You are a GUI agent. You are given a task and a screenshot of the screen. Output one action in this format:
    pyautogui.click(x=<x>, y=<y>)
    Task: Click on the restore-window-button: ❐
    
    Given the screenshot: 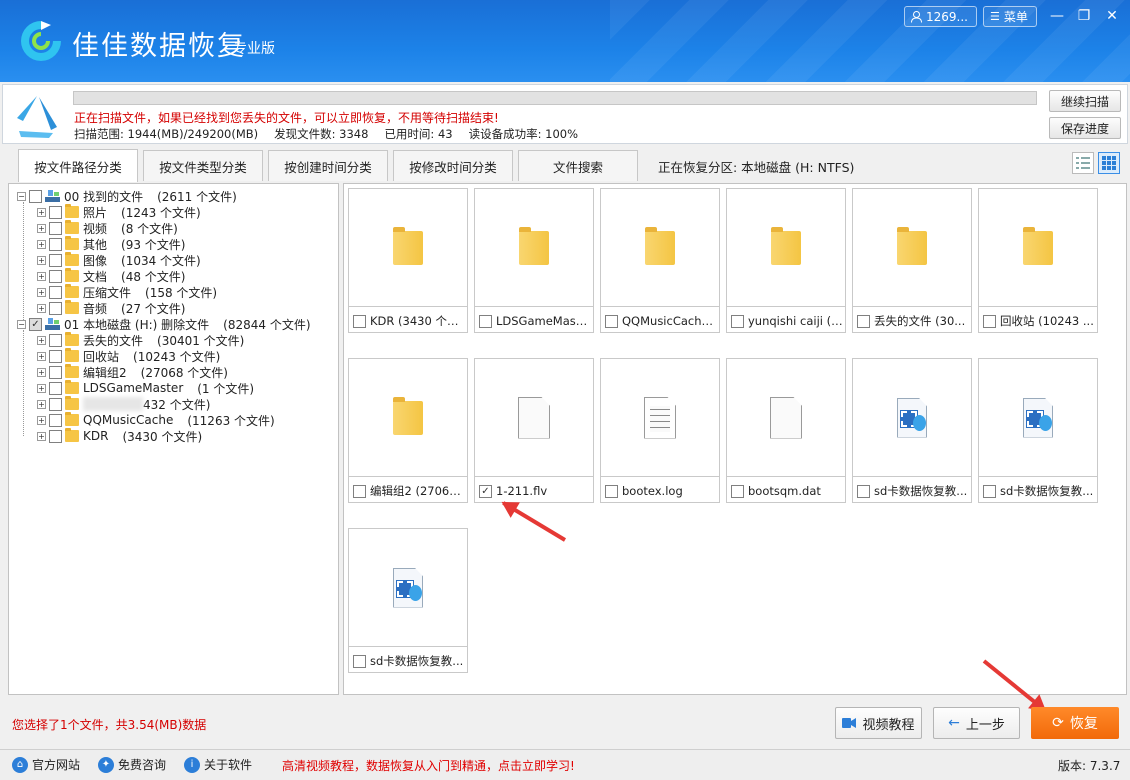 What is the action you would take?
    pyautogui.click(x=1084, y=16)
    